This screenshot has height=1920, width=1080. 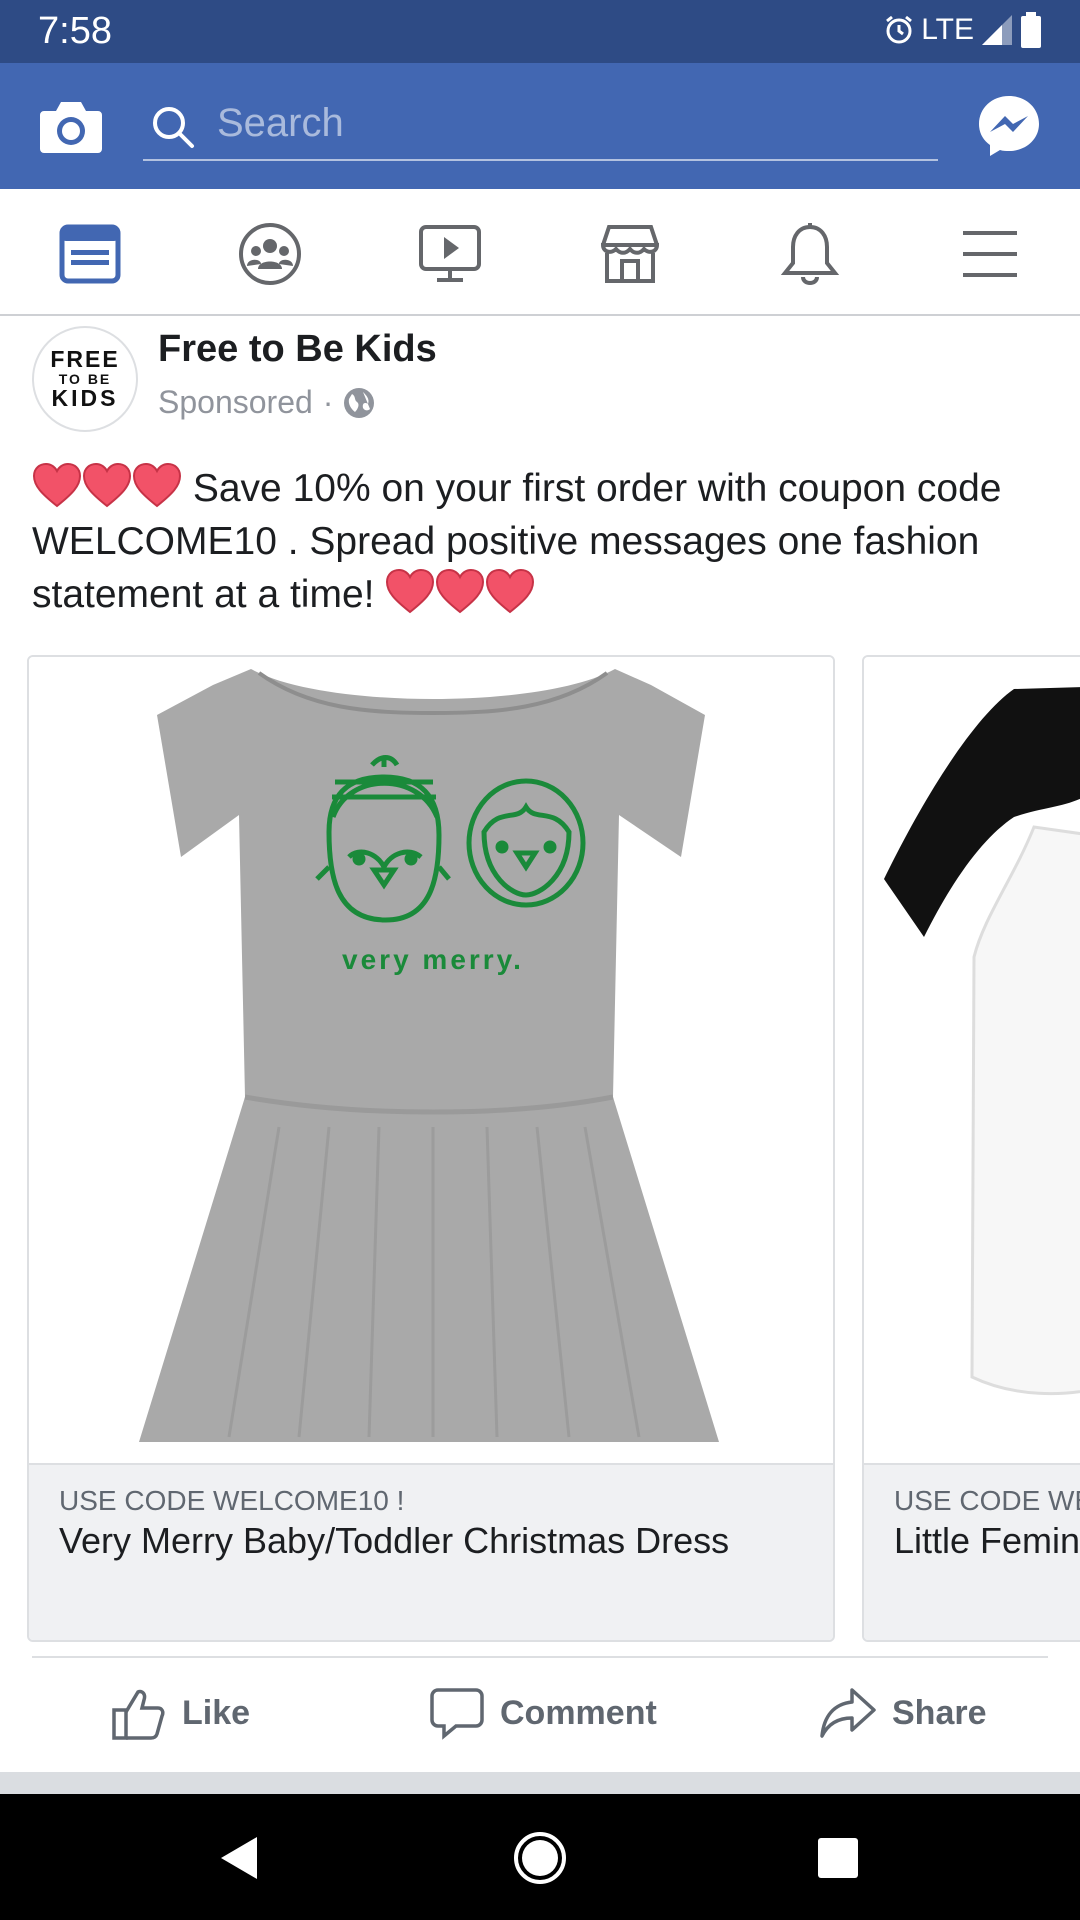 I want to click on back-icon, so click(x=239, y=1858).